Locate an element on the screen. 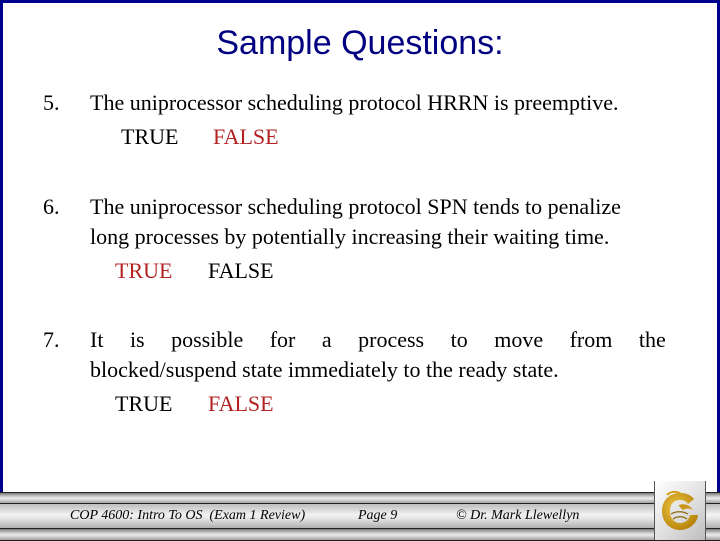  question-number: 7. is located at coordinates (51, 339).